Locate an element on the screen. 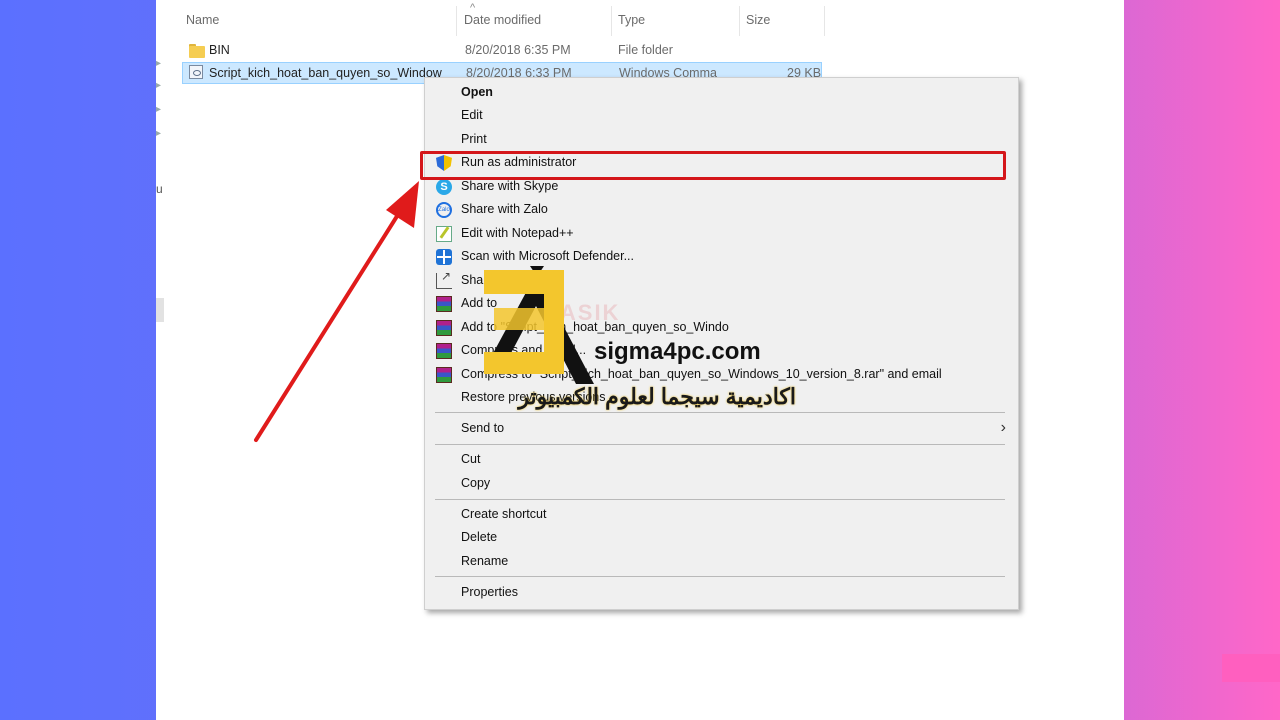 Image resolution: width=1280 pixels, height=720 pixels. sigma-logo-icon is located at coordinates (539, 325).